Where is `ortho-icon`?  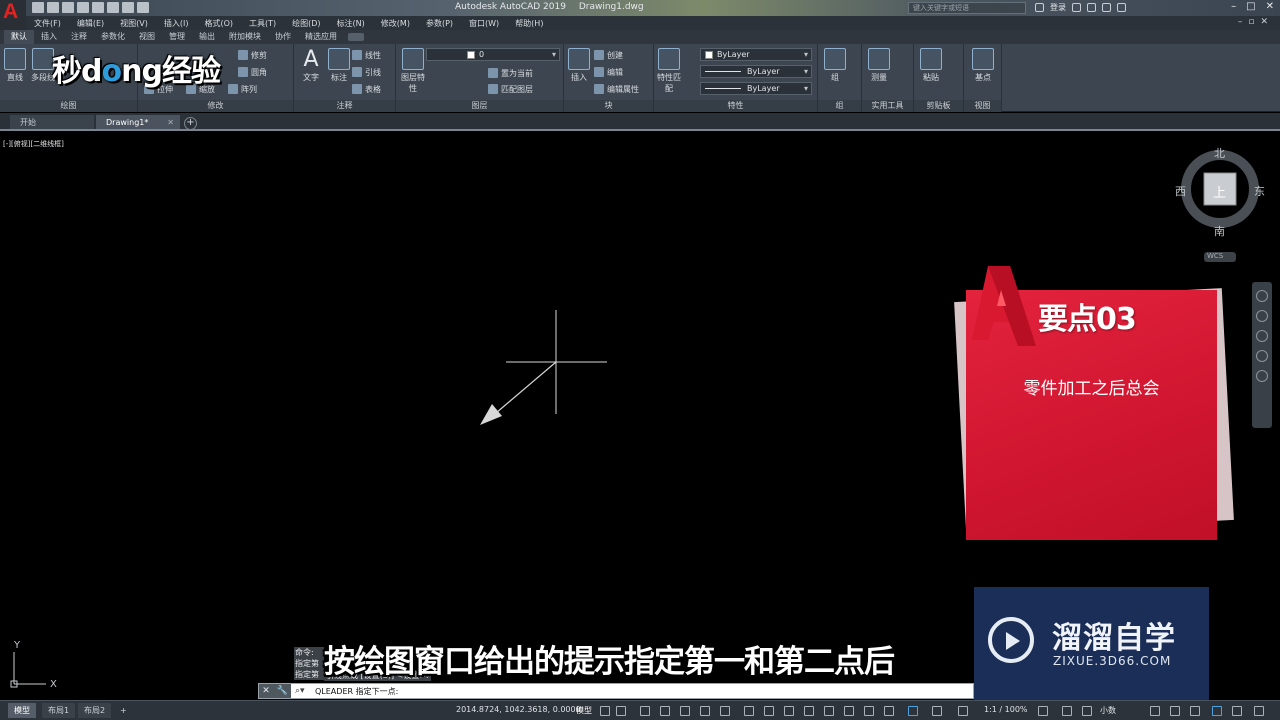 ortho-icon is located at coordinates (645, 711).